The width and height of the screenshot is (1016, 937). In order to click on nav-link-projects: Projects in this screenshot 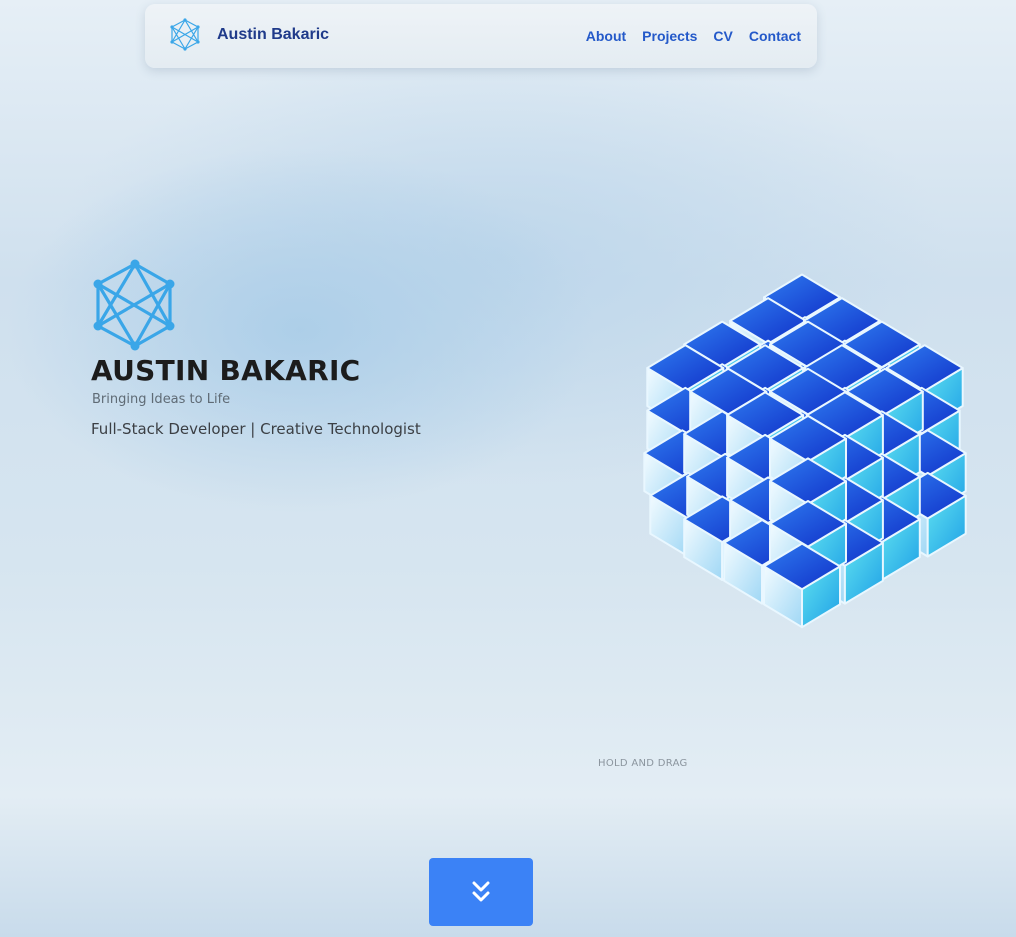, I will do `click(669, 36)`.